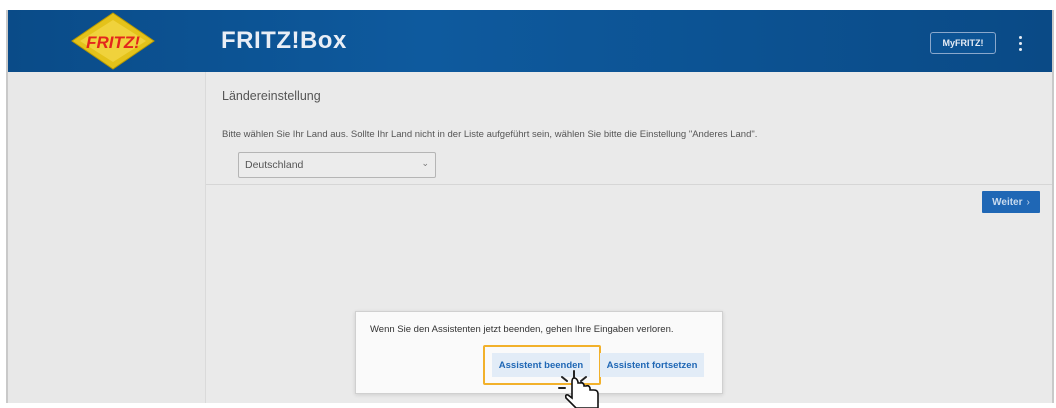 The height and width of the screenshot is (408, 1056). Describe the element at coordinates (271, 96) in the screenshot. I see `page-title: Ländereinstellung` at that location.